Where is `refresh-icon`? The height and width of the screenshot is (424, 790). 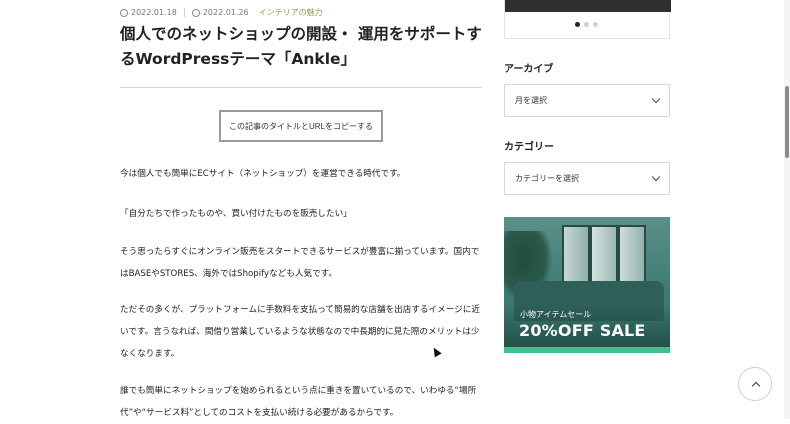 refresh-icon is located at coordinates (195, 12).